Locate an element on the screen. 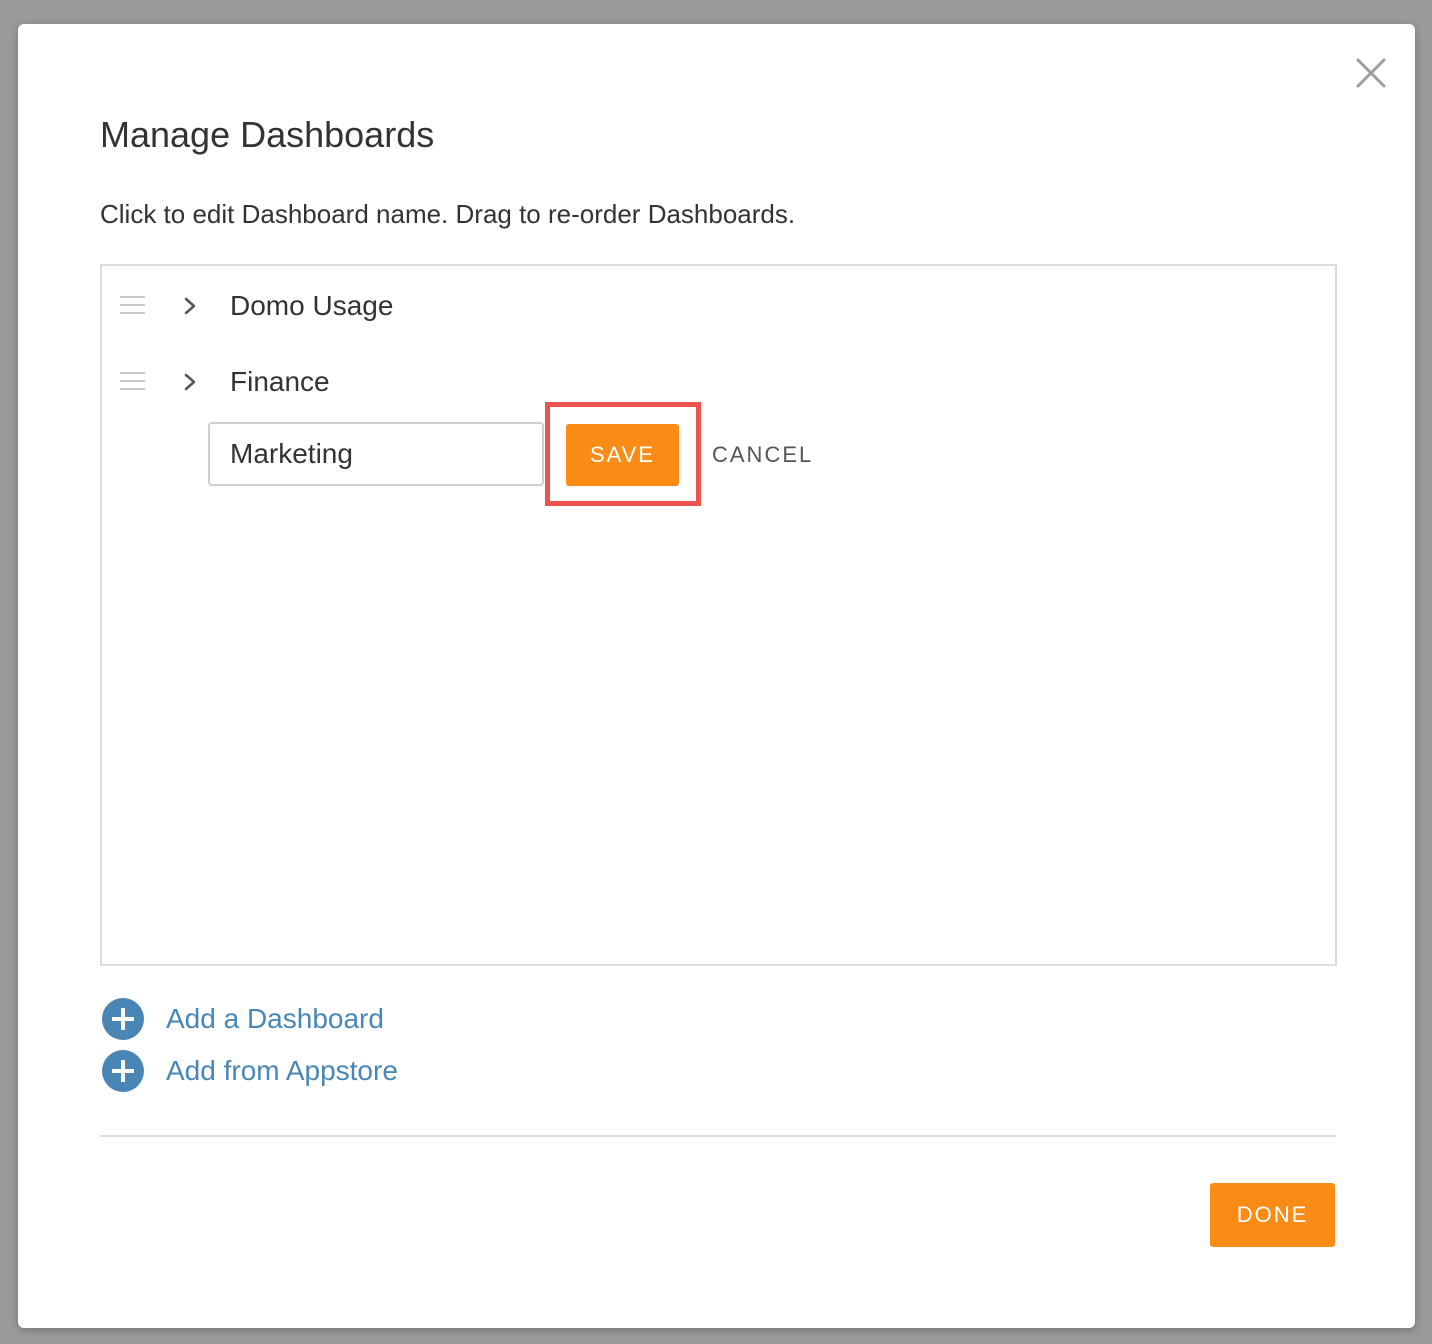 Image resolution: width=1432 pixels, height=1344 pixels. add-dashboard-label: Add a Dashboard is located at coordinates (275, 1019).